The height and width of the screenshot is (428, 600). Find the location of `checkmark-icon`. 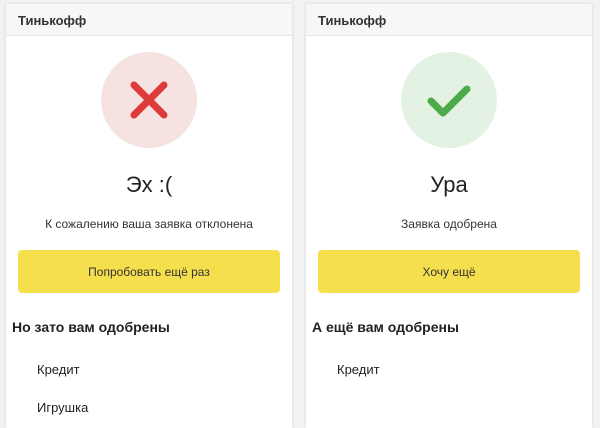

checkmark-icon is located at coordinates (449, 101).